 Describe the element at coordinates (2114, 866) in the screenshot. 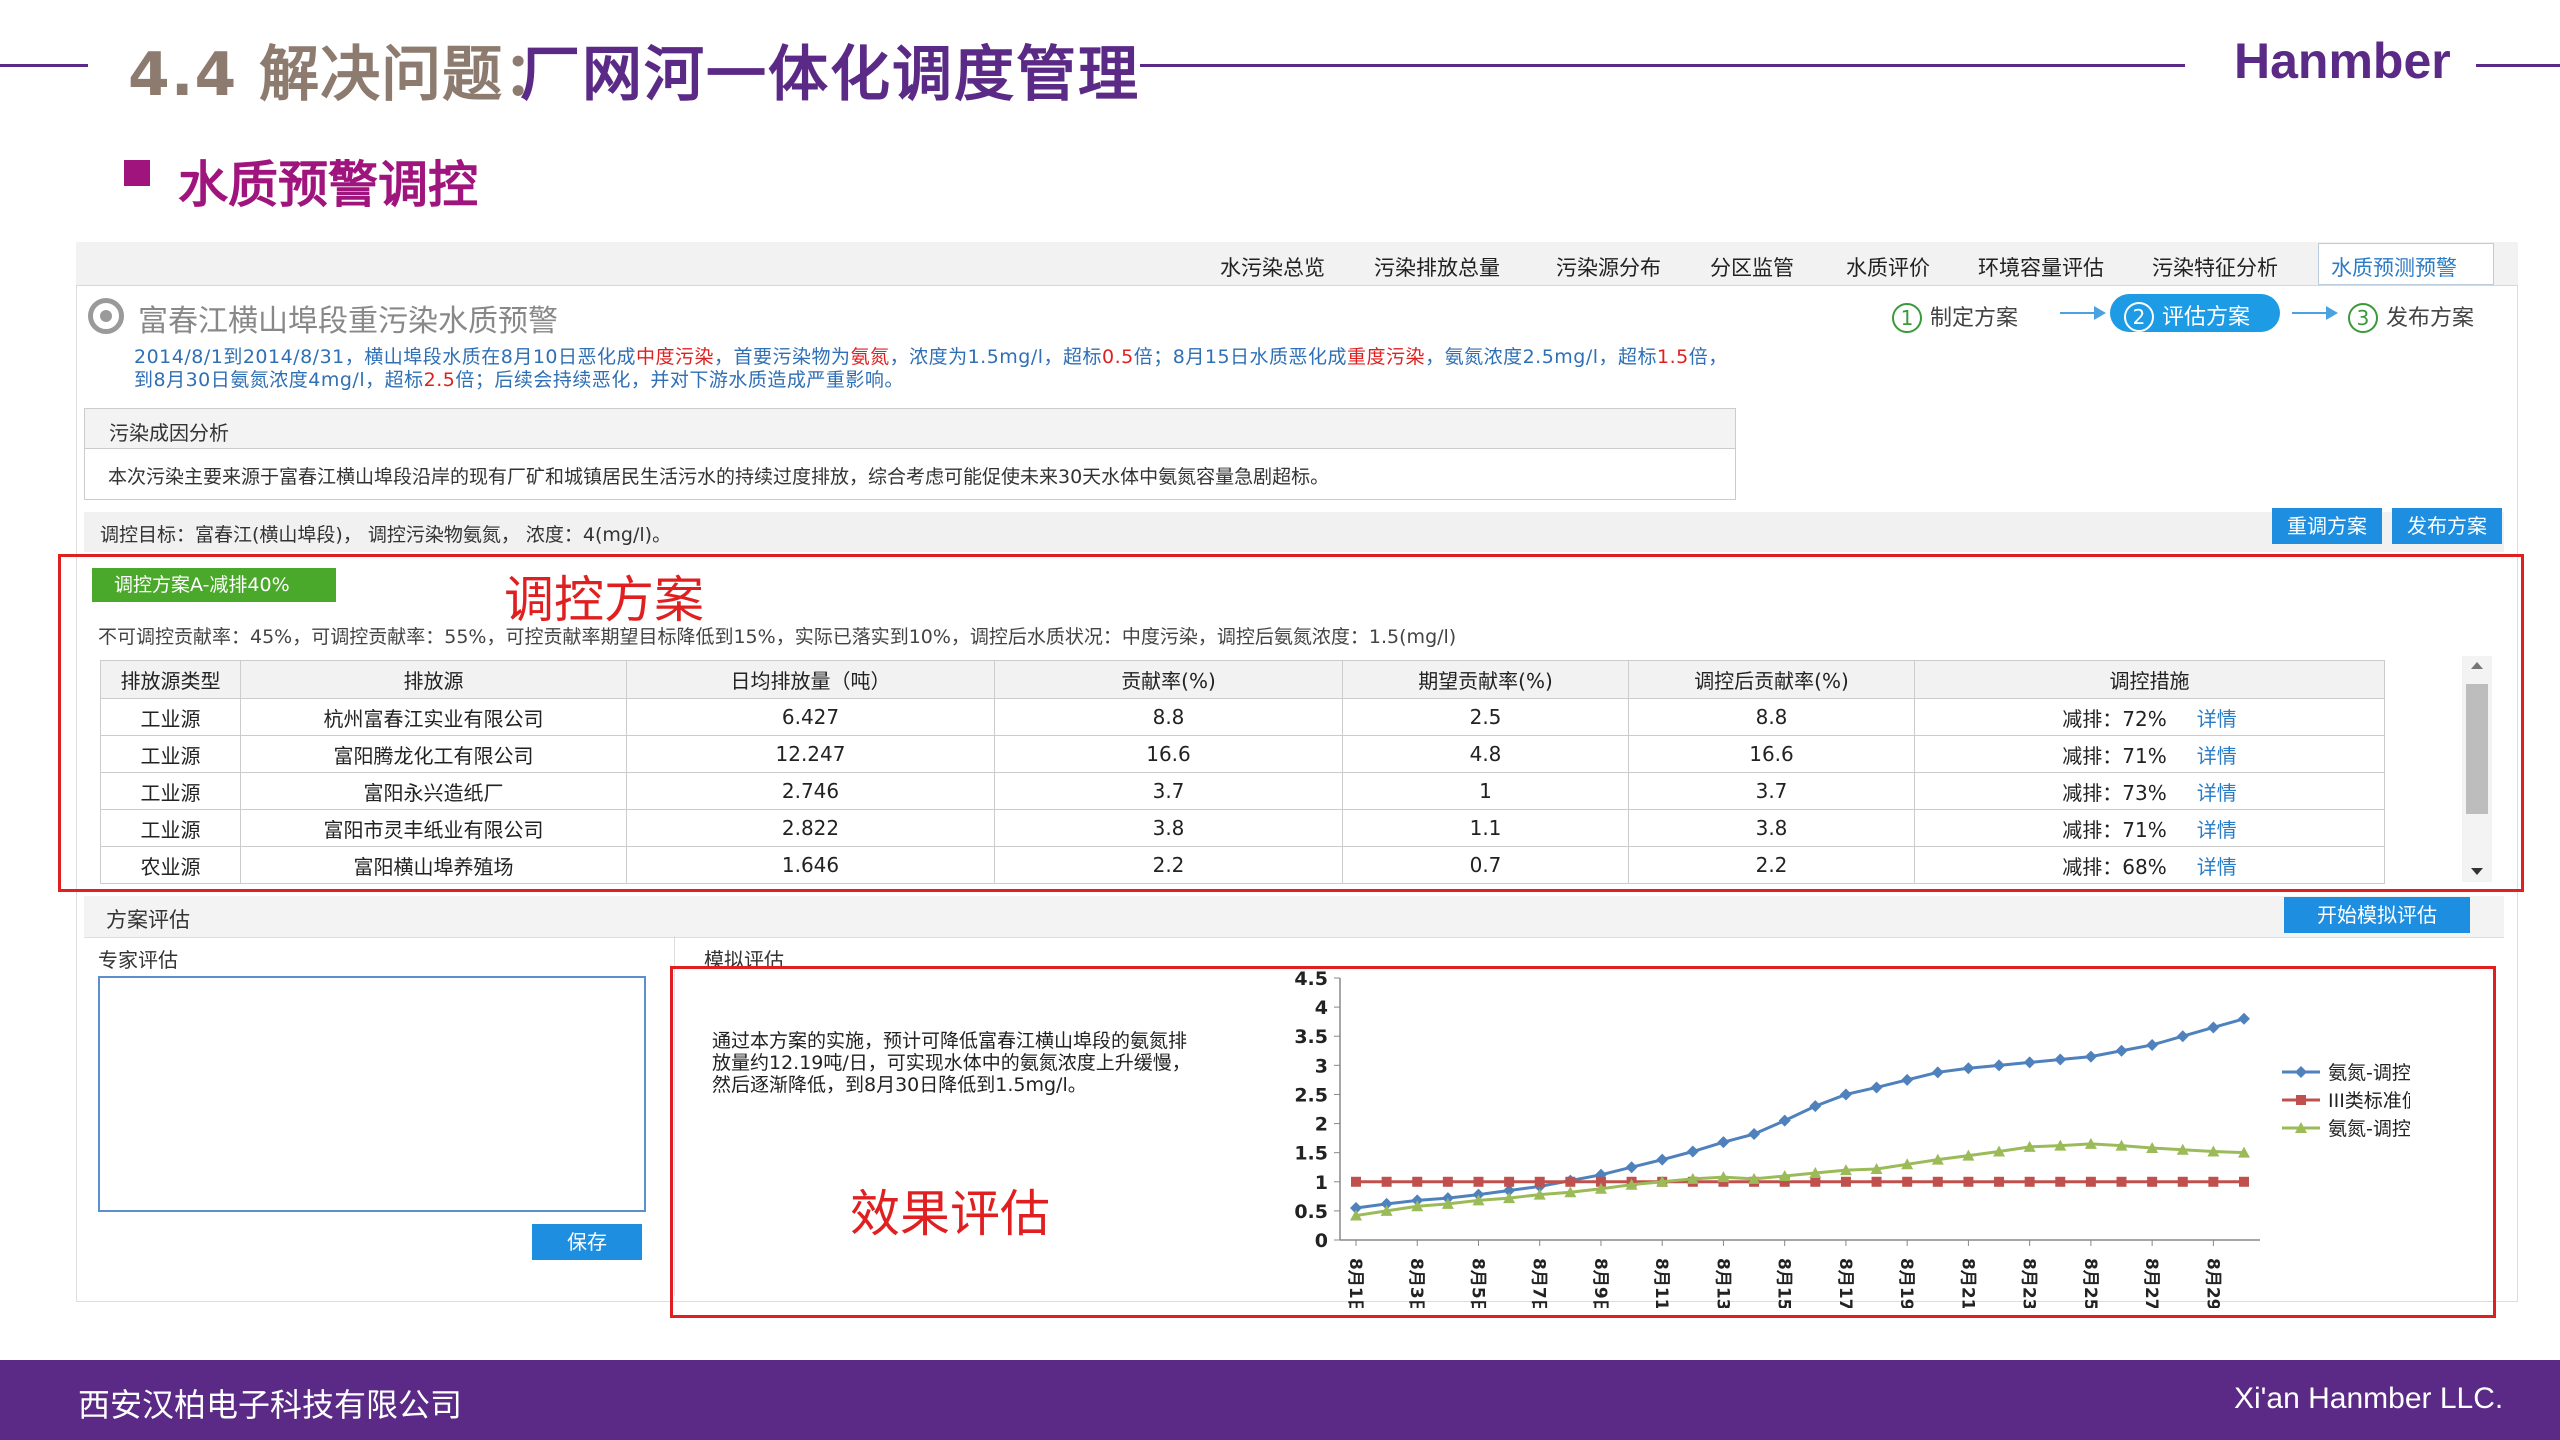

I see `measure-text: 减排：68%` at that location.